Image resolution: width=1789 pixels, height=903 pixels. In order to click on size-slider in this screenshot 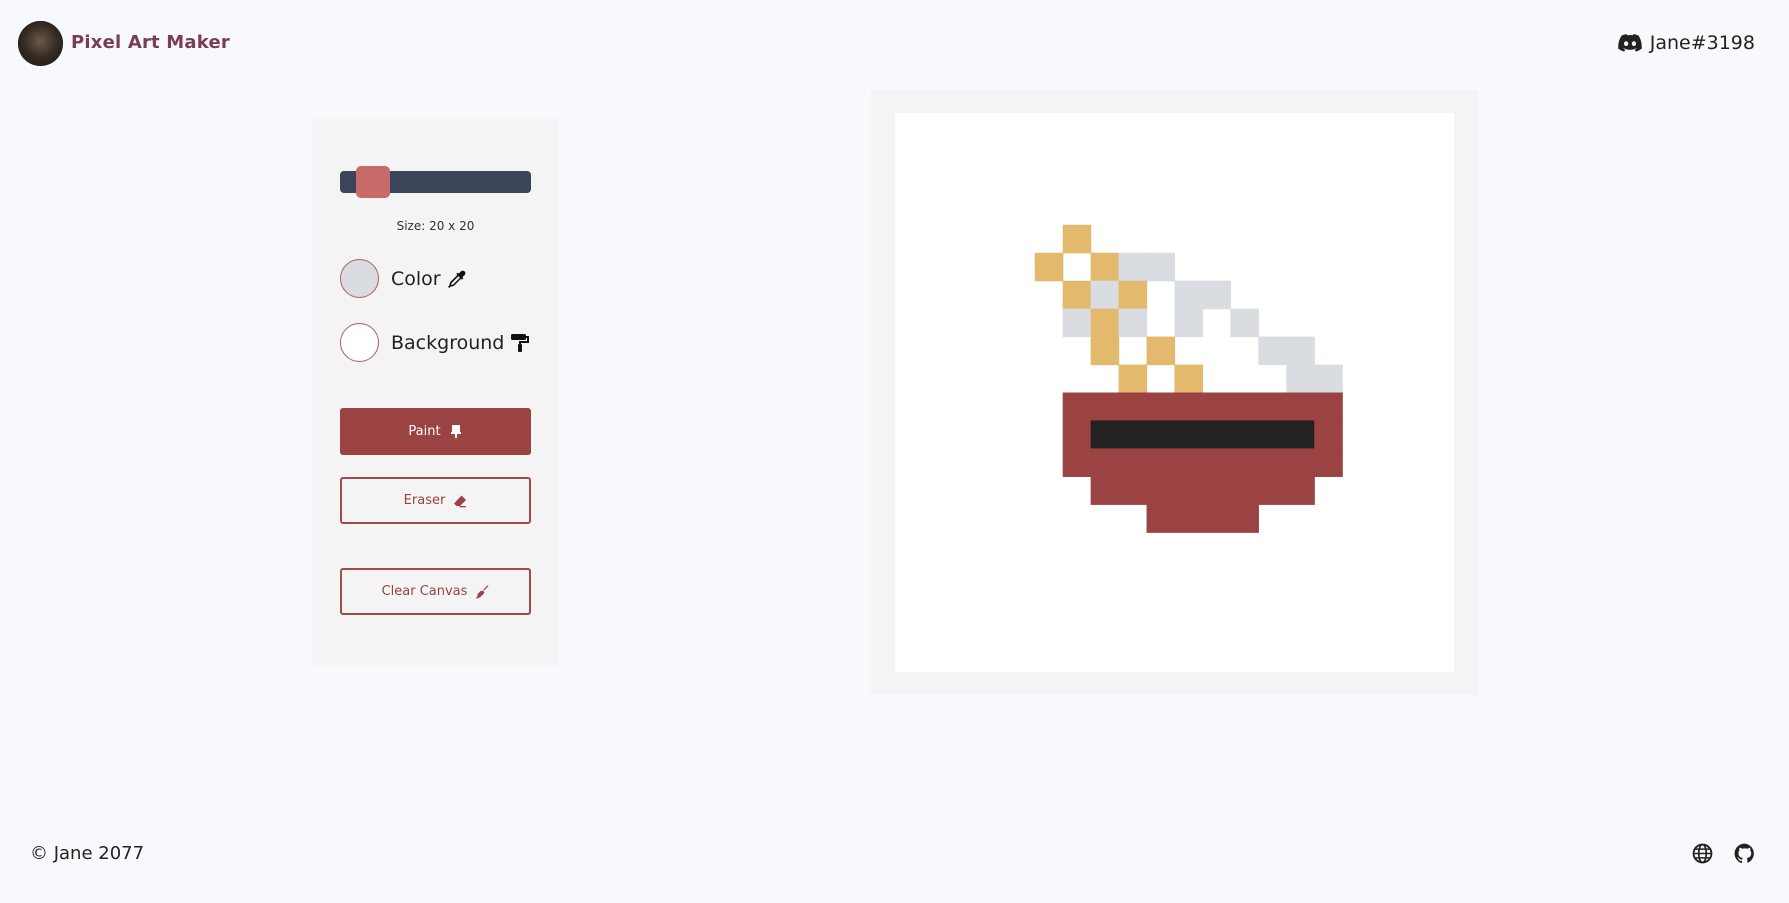, I will do `click(435, 182)`.